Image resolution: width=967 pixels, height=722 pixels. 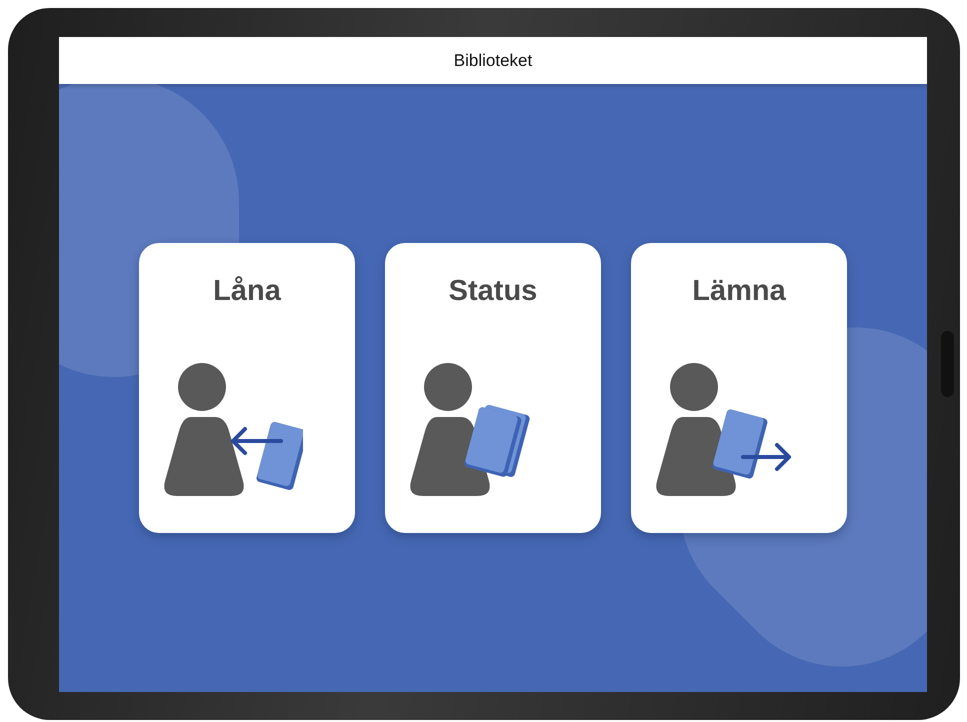 What do you see at coordinates (739, 388) in the screenshot?
I see `option-card: Lämna` at bounding box center [739, 388].